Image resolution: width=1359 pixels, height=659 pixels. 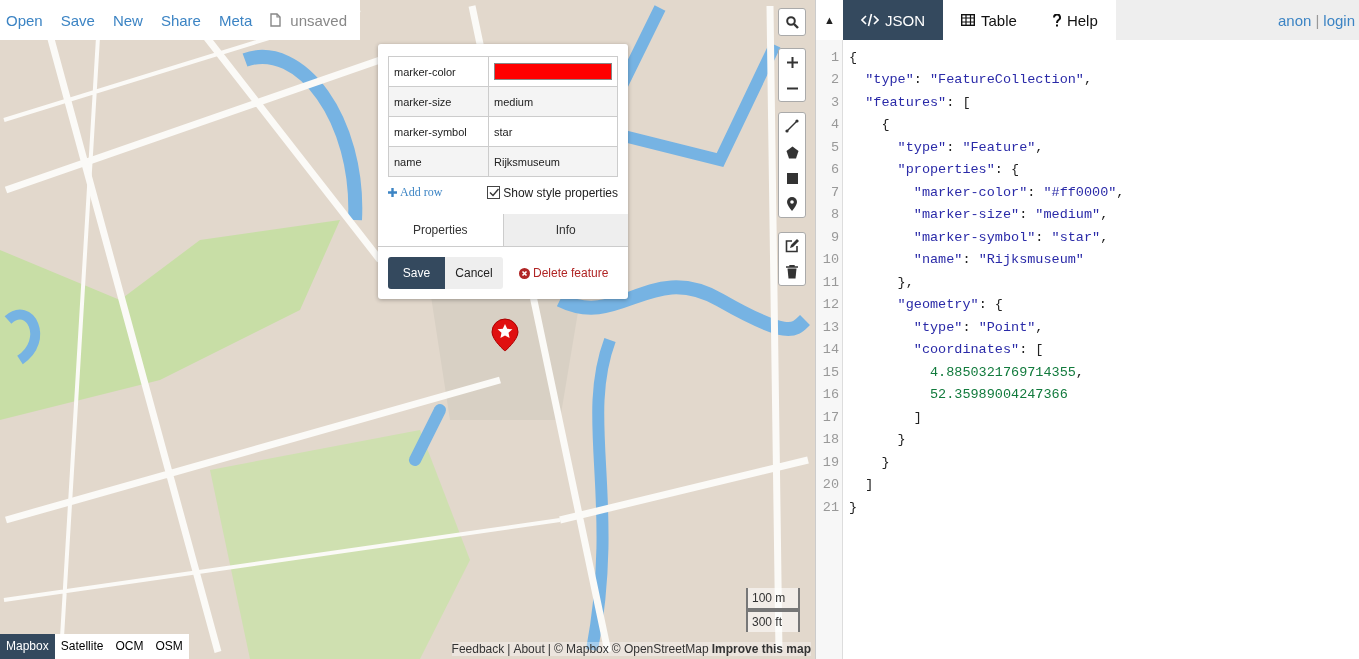 I want to click on checkbox, so click(x=494, y=192).